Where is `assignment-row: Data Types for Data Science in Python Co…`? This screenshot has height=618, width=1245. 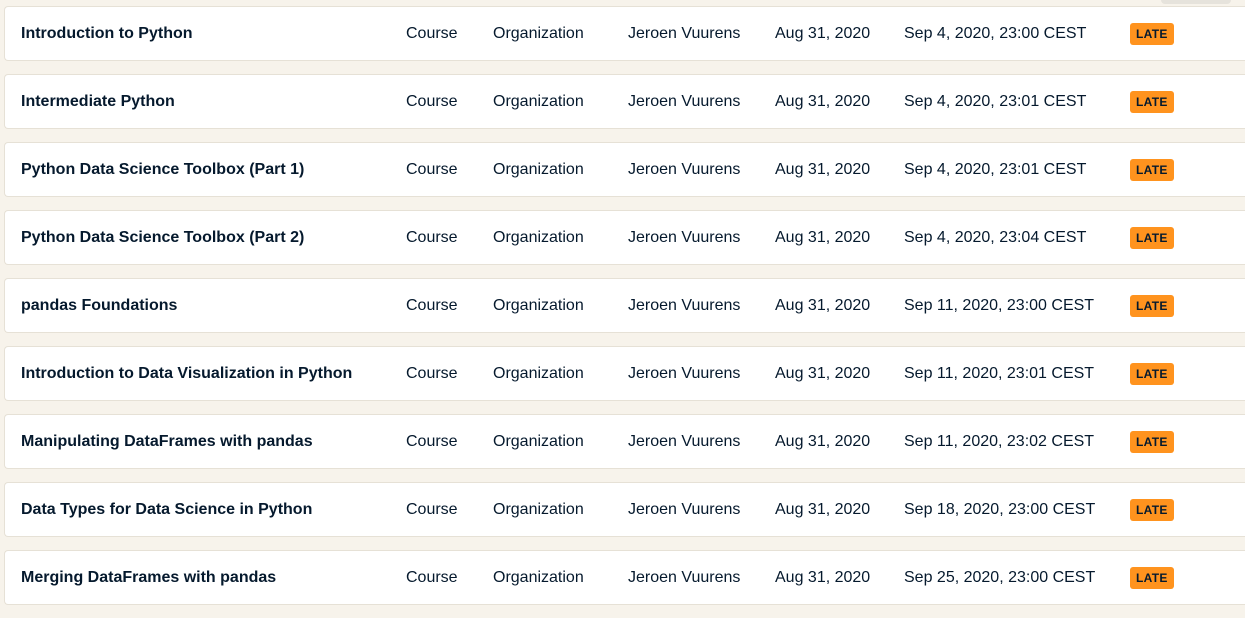 assignment-row: Data Types for Data Science in Python Co… is located at coordinates (624, 509).